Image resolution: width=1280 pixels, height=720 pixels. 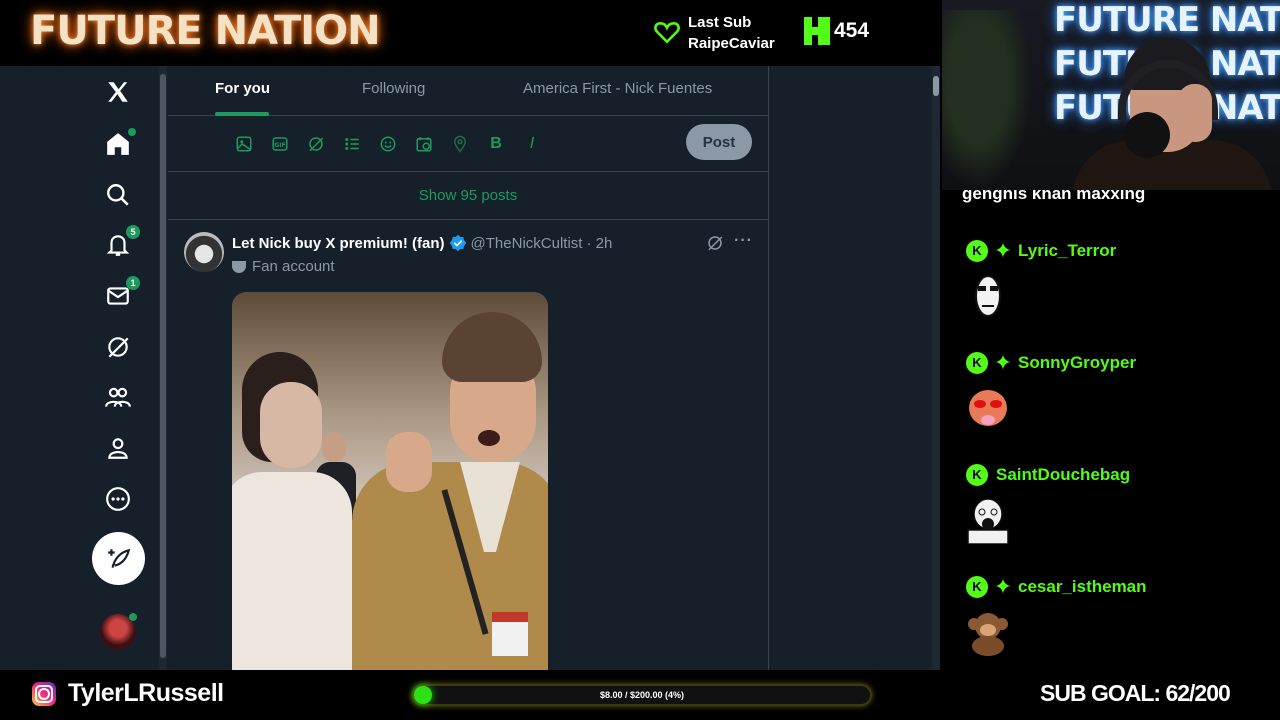 What do you see at coordinates (352, 144) in the screenshot?
I see `poll-icon` at bounding box center [352, 144].